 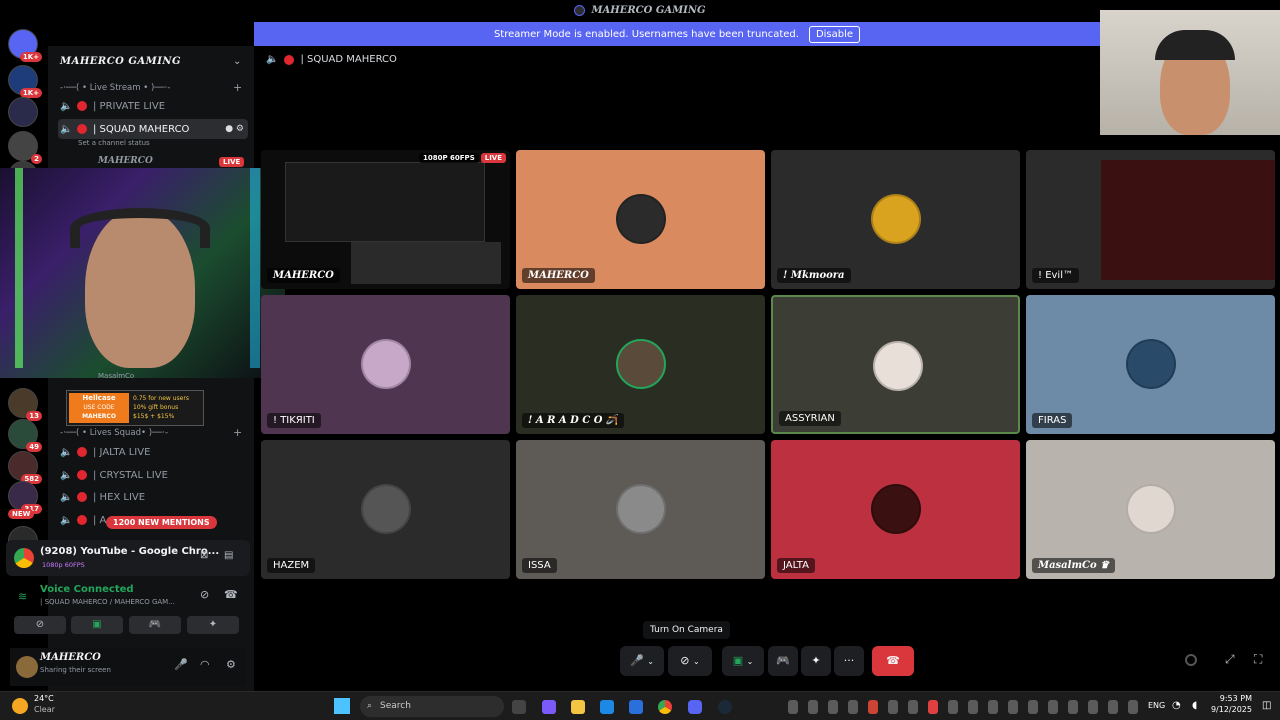 I want to click on channel-actions-icon: ● ⚙, so click(x=236, y=129).